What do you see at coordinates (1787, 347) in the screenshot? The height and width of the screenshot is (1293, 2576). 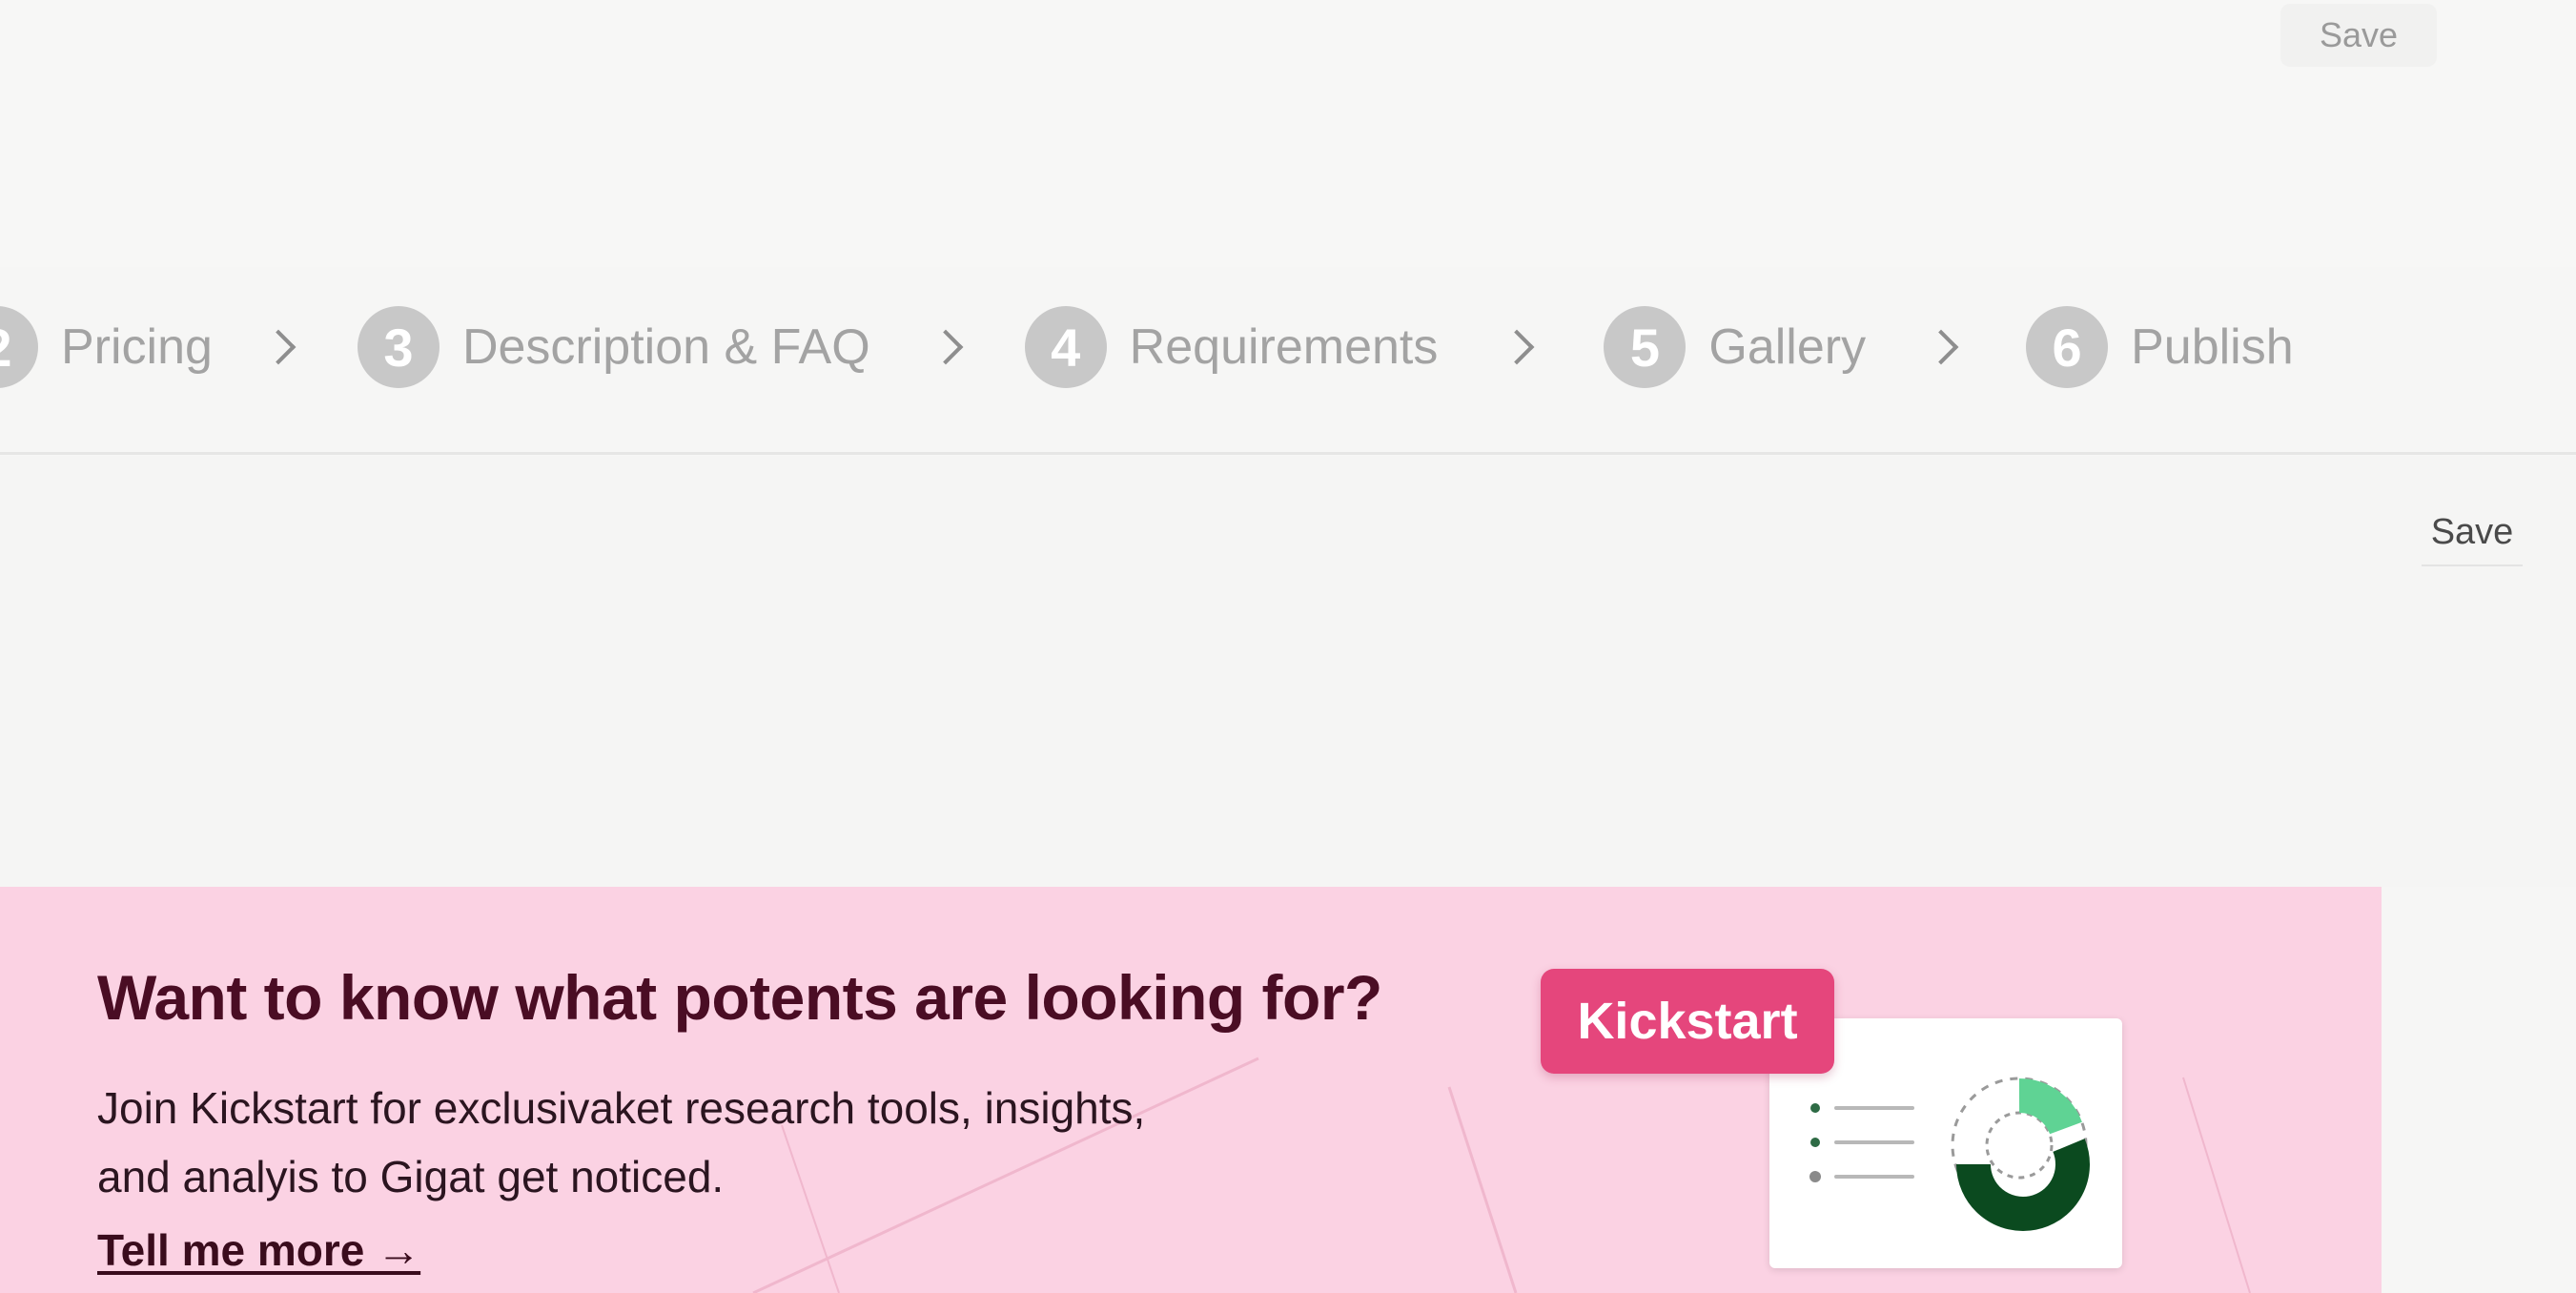 I see `step-label: Gallery` at bounding box center [1787, 347].